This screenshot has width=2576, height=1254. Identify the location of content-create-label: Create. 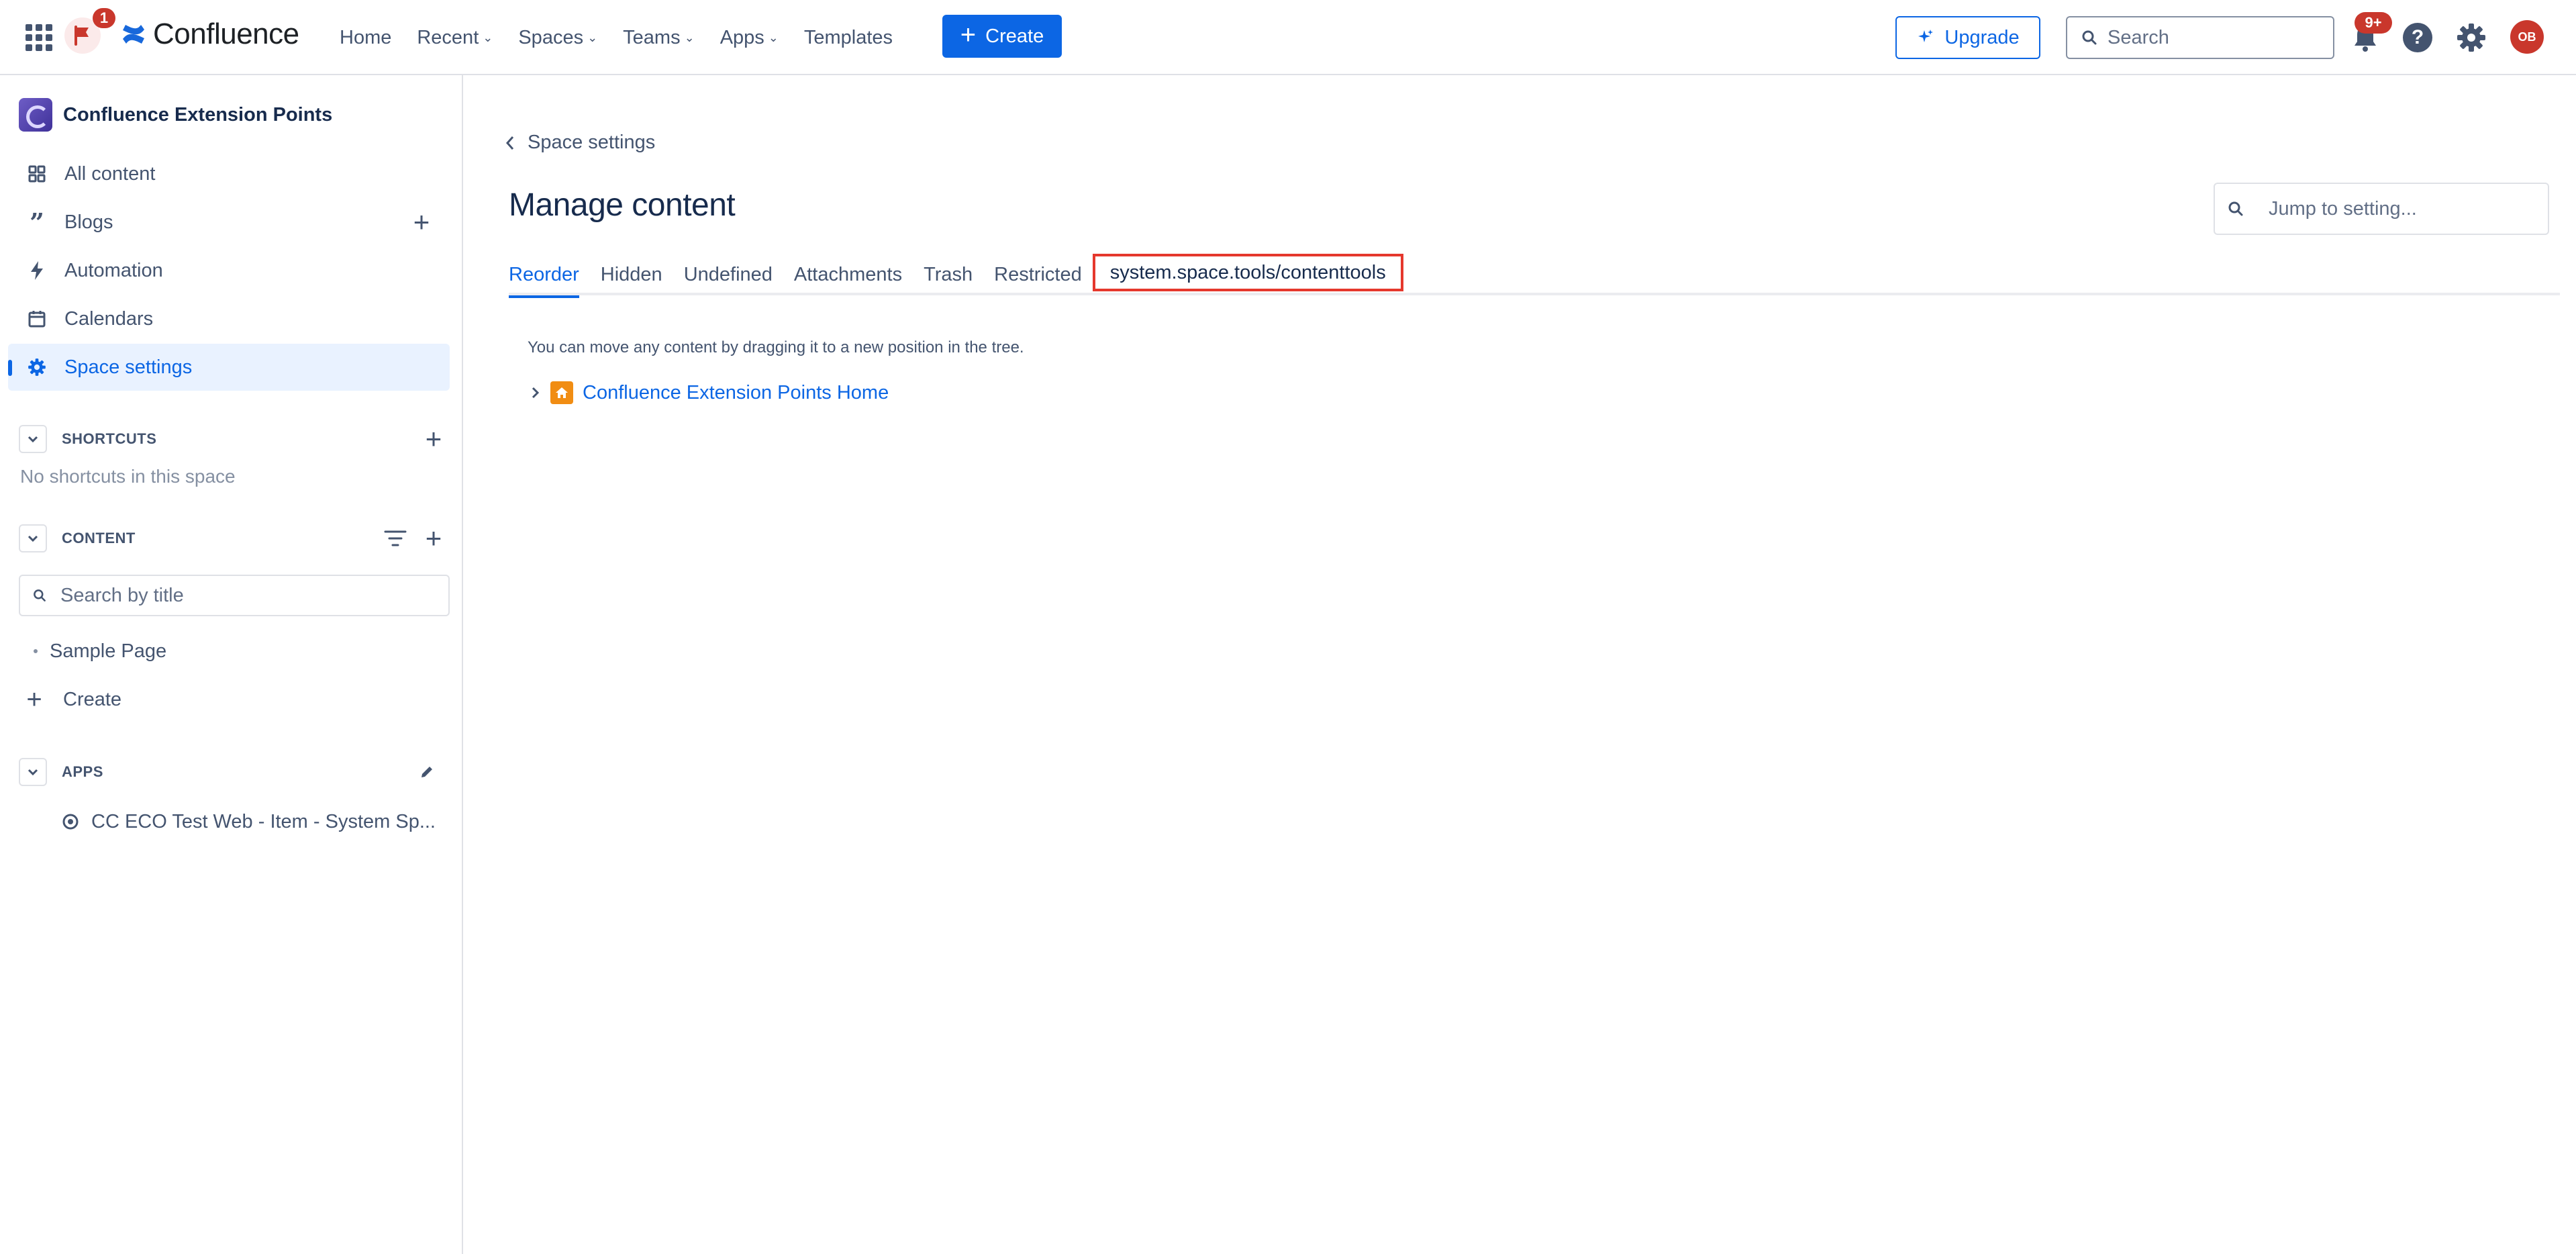
(92, 699).